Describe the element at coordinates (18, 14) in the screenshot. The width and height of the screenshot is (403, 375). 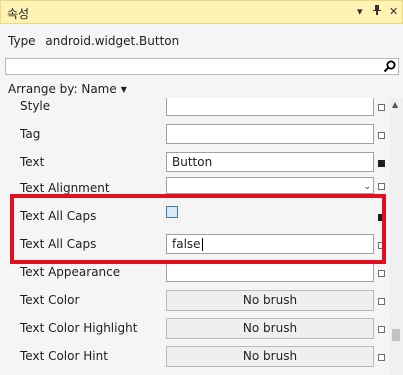
I see `panel-title: 속성` at that location.